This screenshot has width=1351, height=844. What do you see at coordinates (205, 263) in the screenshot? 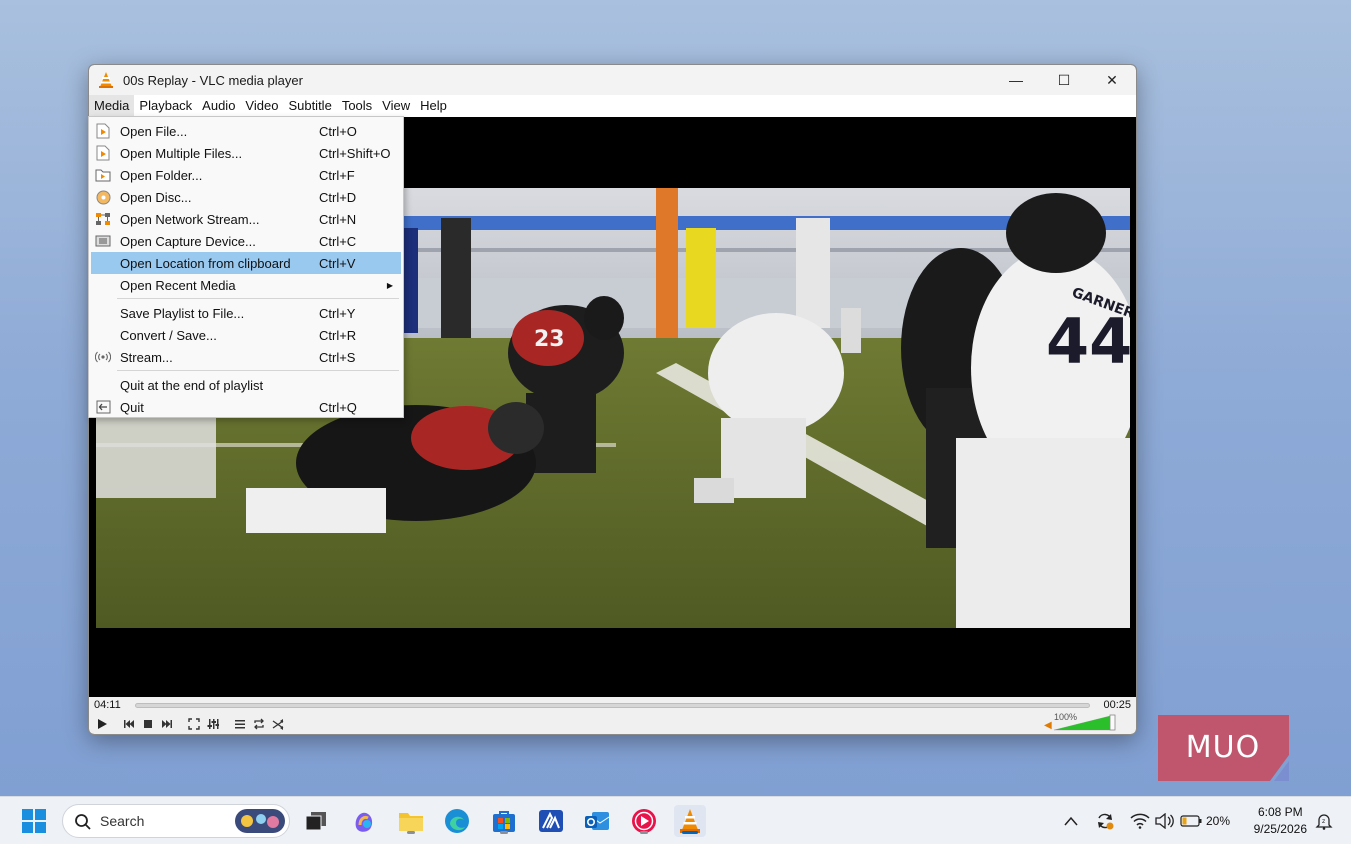
I see `menu-item-label: Open Location from clipboard` at bounding box center [205, 263].